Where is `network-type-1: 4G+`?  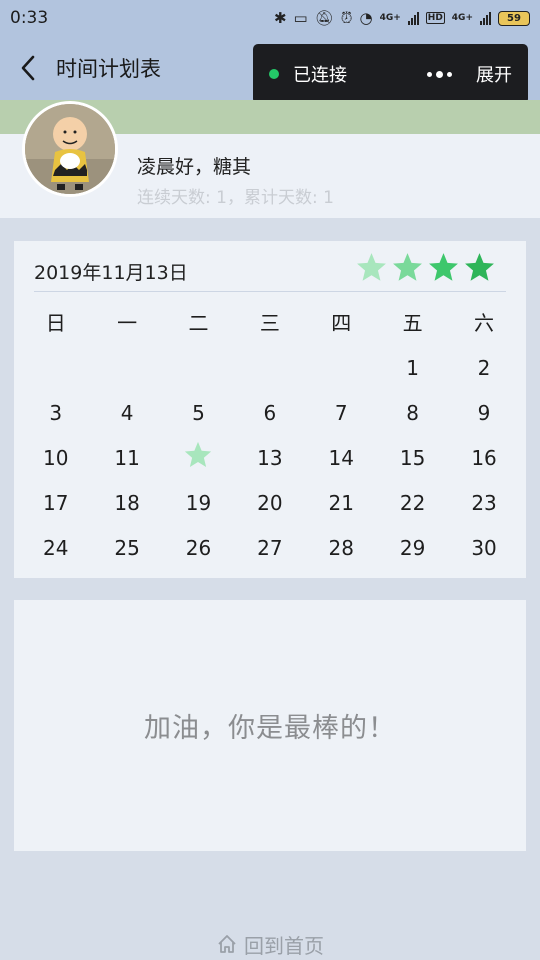
network-type-1: 4G+ is located at coordinates (390, 17).